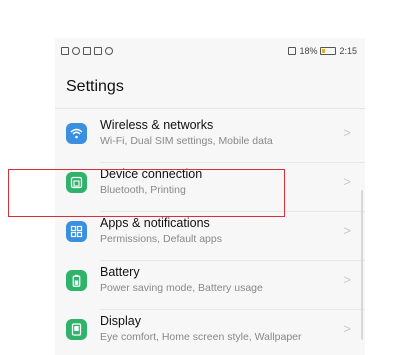  What do you see at coordinates (76, 133) in the screenshot?
I see `wifi-icon` at bounding box center [76, 133].